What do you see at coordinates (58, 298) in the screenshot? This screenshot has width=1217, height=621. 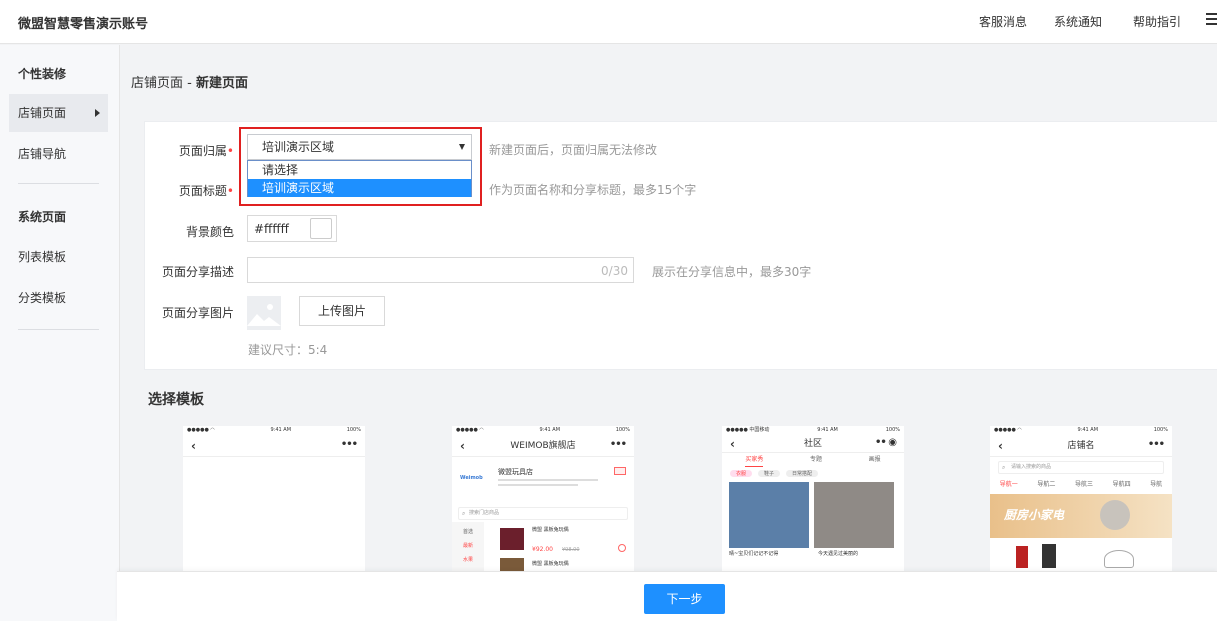 I see `sidebar-item-category-template: 分类模板` at bounding box center [58, 298].